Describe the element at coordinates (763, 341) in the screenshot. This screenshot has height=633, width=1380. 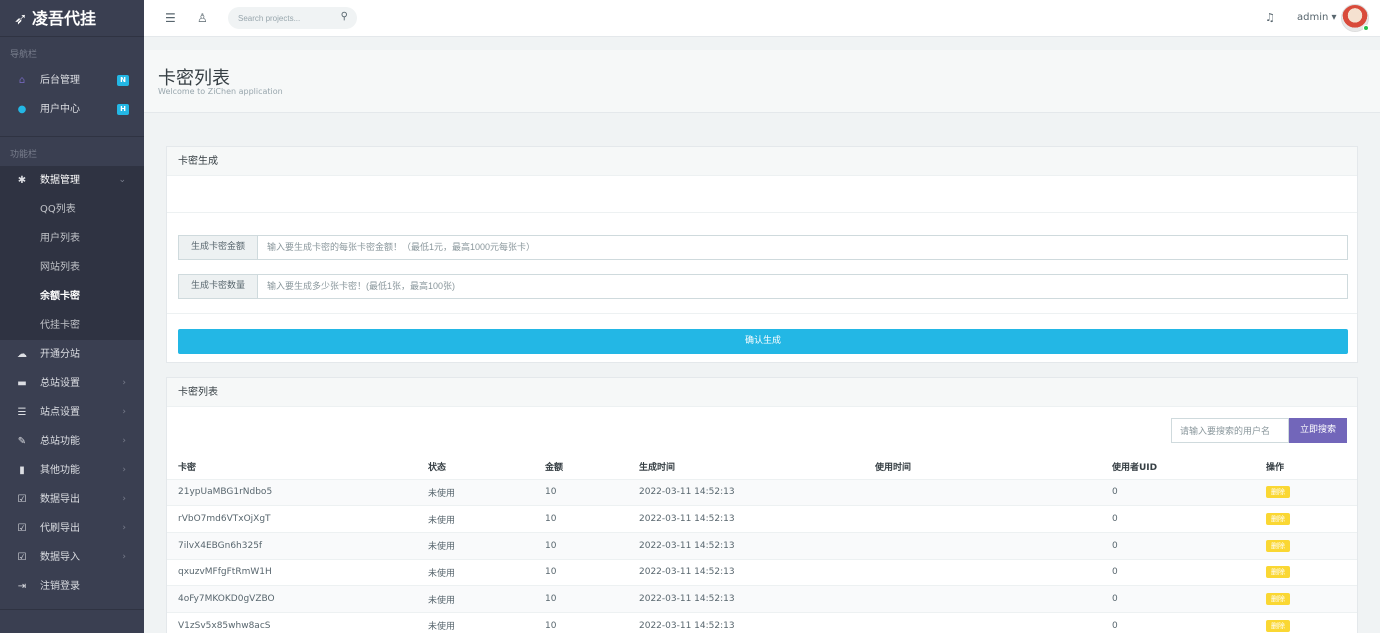
I see `confirm-generate-button: 确认生成` at that location.